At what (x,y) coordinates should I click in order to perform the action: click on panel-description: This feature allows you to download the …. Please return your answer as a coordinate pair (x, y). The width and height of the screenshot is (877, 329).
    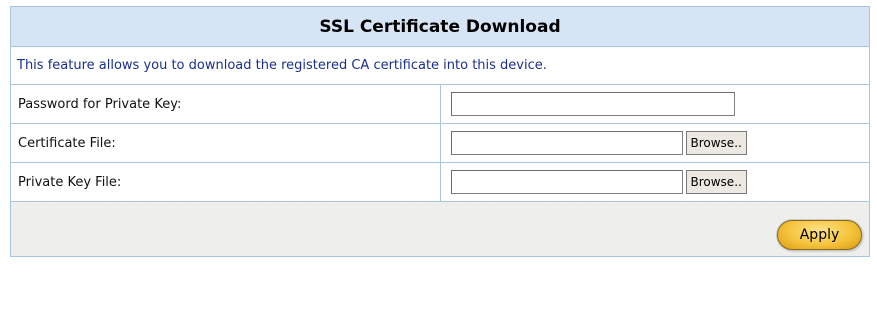
    Looking at the image, I should click on (440, 65).